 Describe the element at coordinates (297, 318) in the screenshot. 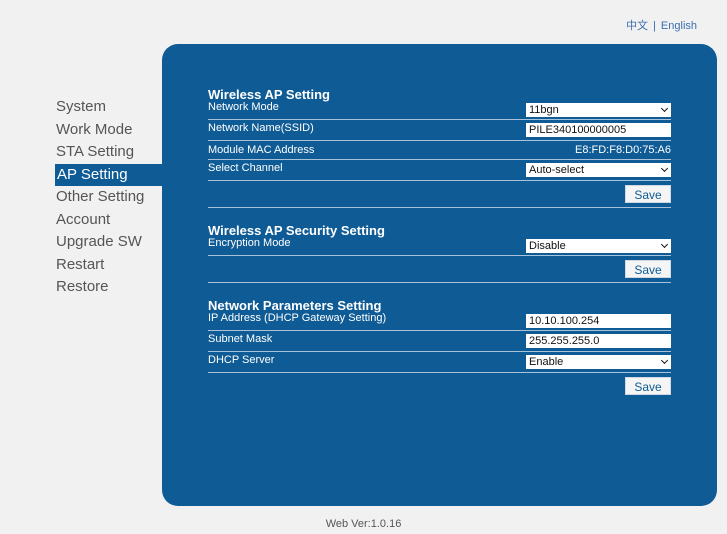

I see `ip-label: IP Address (DHCP Gateway Setting)` at that location.